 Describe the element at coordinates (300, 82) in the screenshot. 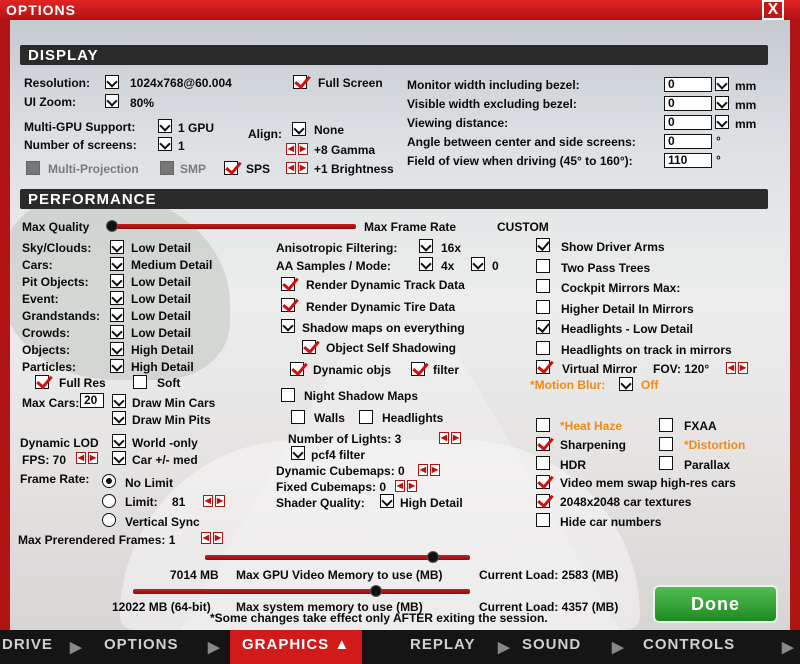

I see `fullscreen-checkbox` at that location.